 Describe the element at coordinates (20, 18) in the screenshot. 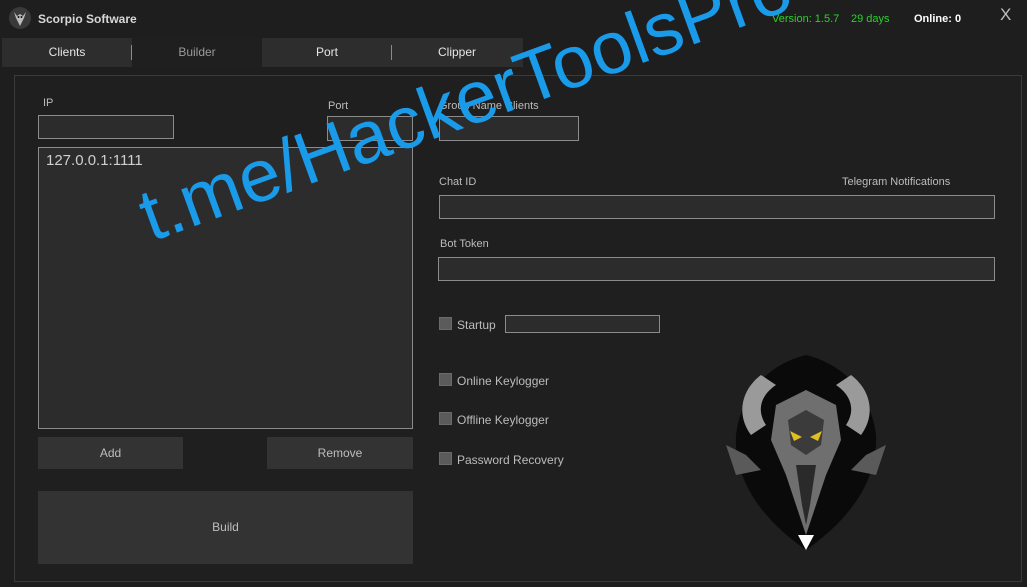

I see `scorpion-logo-icon` at that location.